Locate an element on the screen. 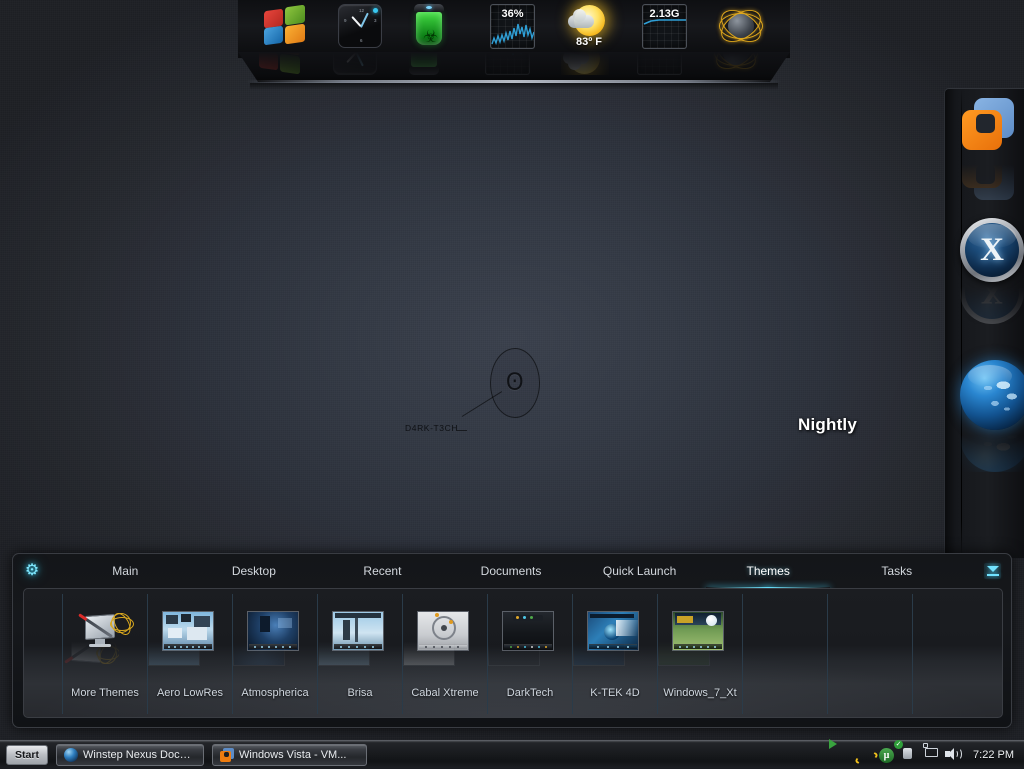 The width and height of the screenshot is (1024, 769). tab-main: Main is located at coordinates (125, 571).